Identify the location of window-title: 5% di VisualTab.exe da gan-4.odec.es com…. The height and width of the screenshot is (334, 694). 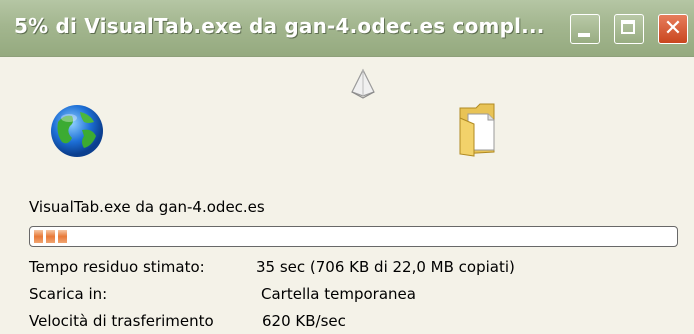
(279, 26).